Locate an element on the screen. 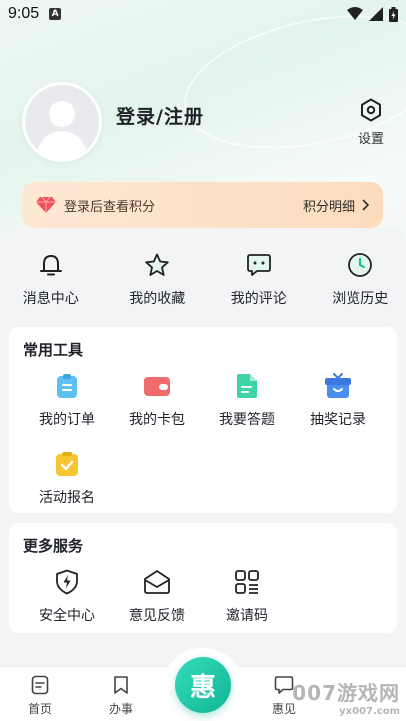  quick-item-label: 消息中心 is located at coordinates (50, 299).